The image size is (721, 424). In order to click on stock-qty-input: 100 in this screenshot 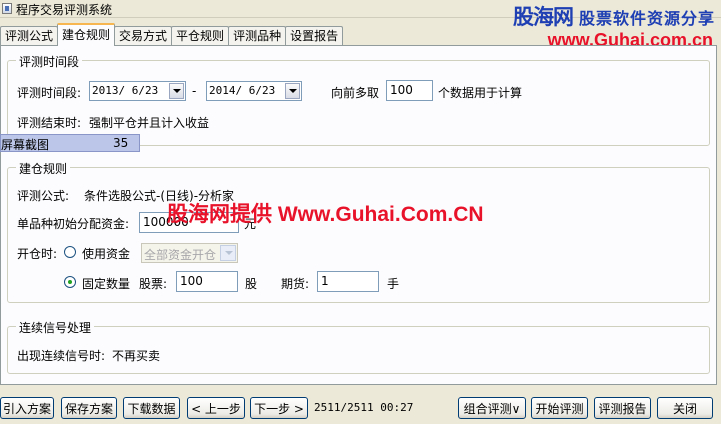, I will do `click(207, 281)`.